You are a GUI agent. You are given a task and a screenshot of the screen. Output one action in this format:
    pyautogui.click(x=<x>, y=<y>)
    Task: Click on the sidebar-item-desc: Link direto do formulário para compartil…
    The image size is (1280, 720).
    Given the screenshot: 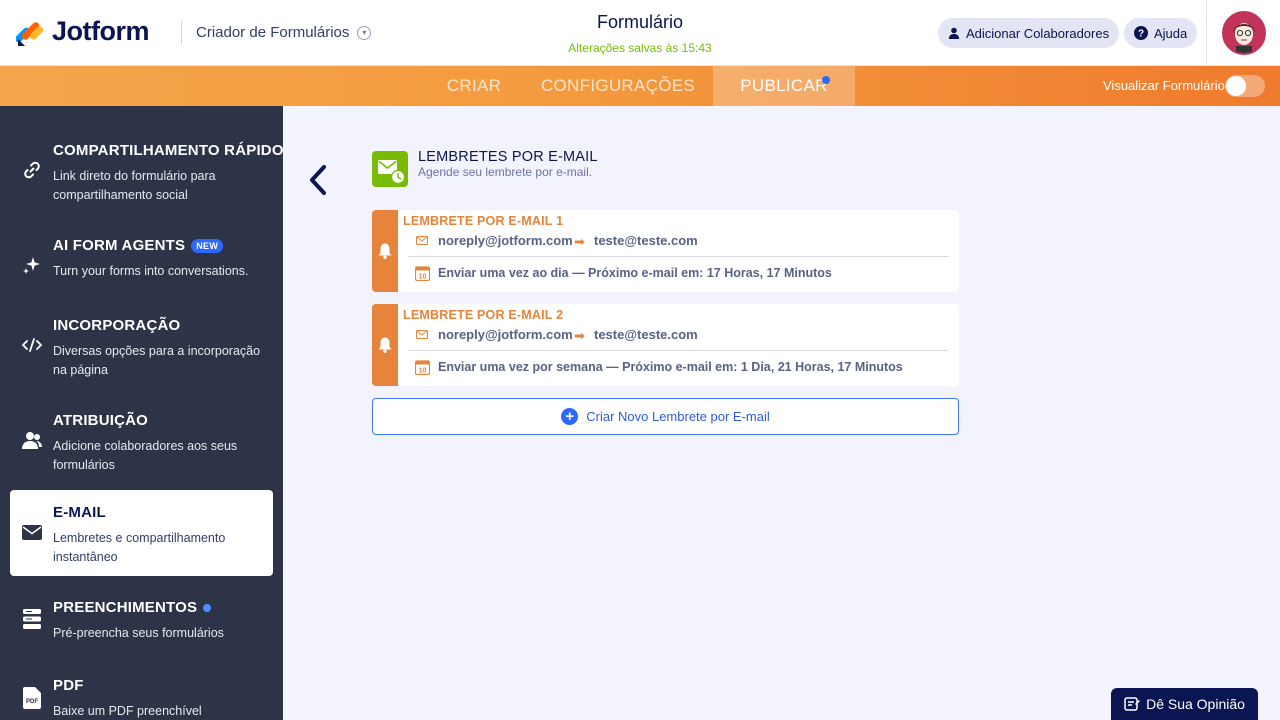 What is the action you would take?
    pyautogui.click(x=134, y=185)
    